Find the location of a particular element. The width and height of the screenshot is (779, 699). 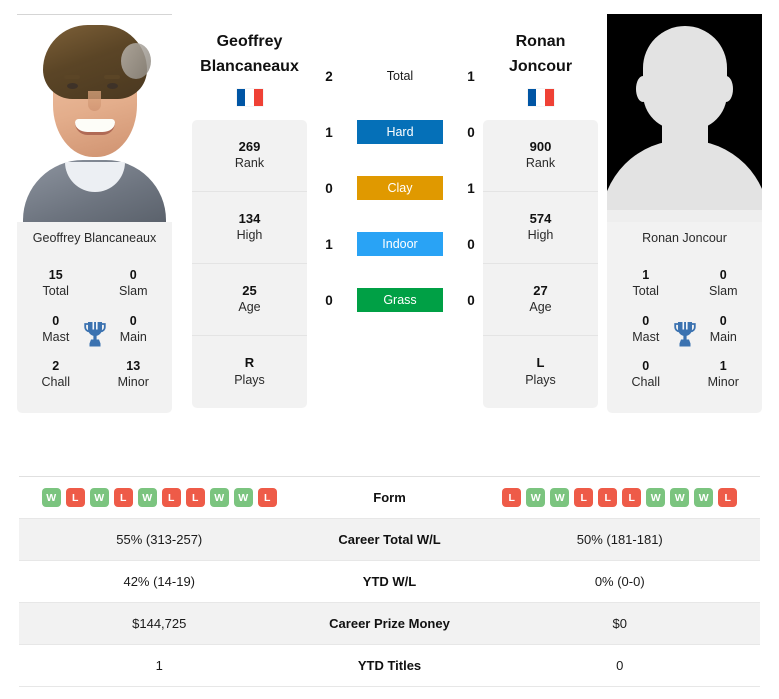

stat-left-value: 42% (14-19) is located at coordinates (159, 581).